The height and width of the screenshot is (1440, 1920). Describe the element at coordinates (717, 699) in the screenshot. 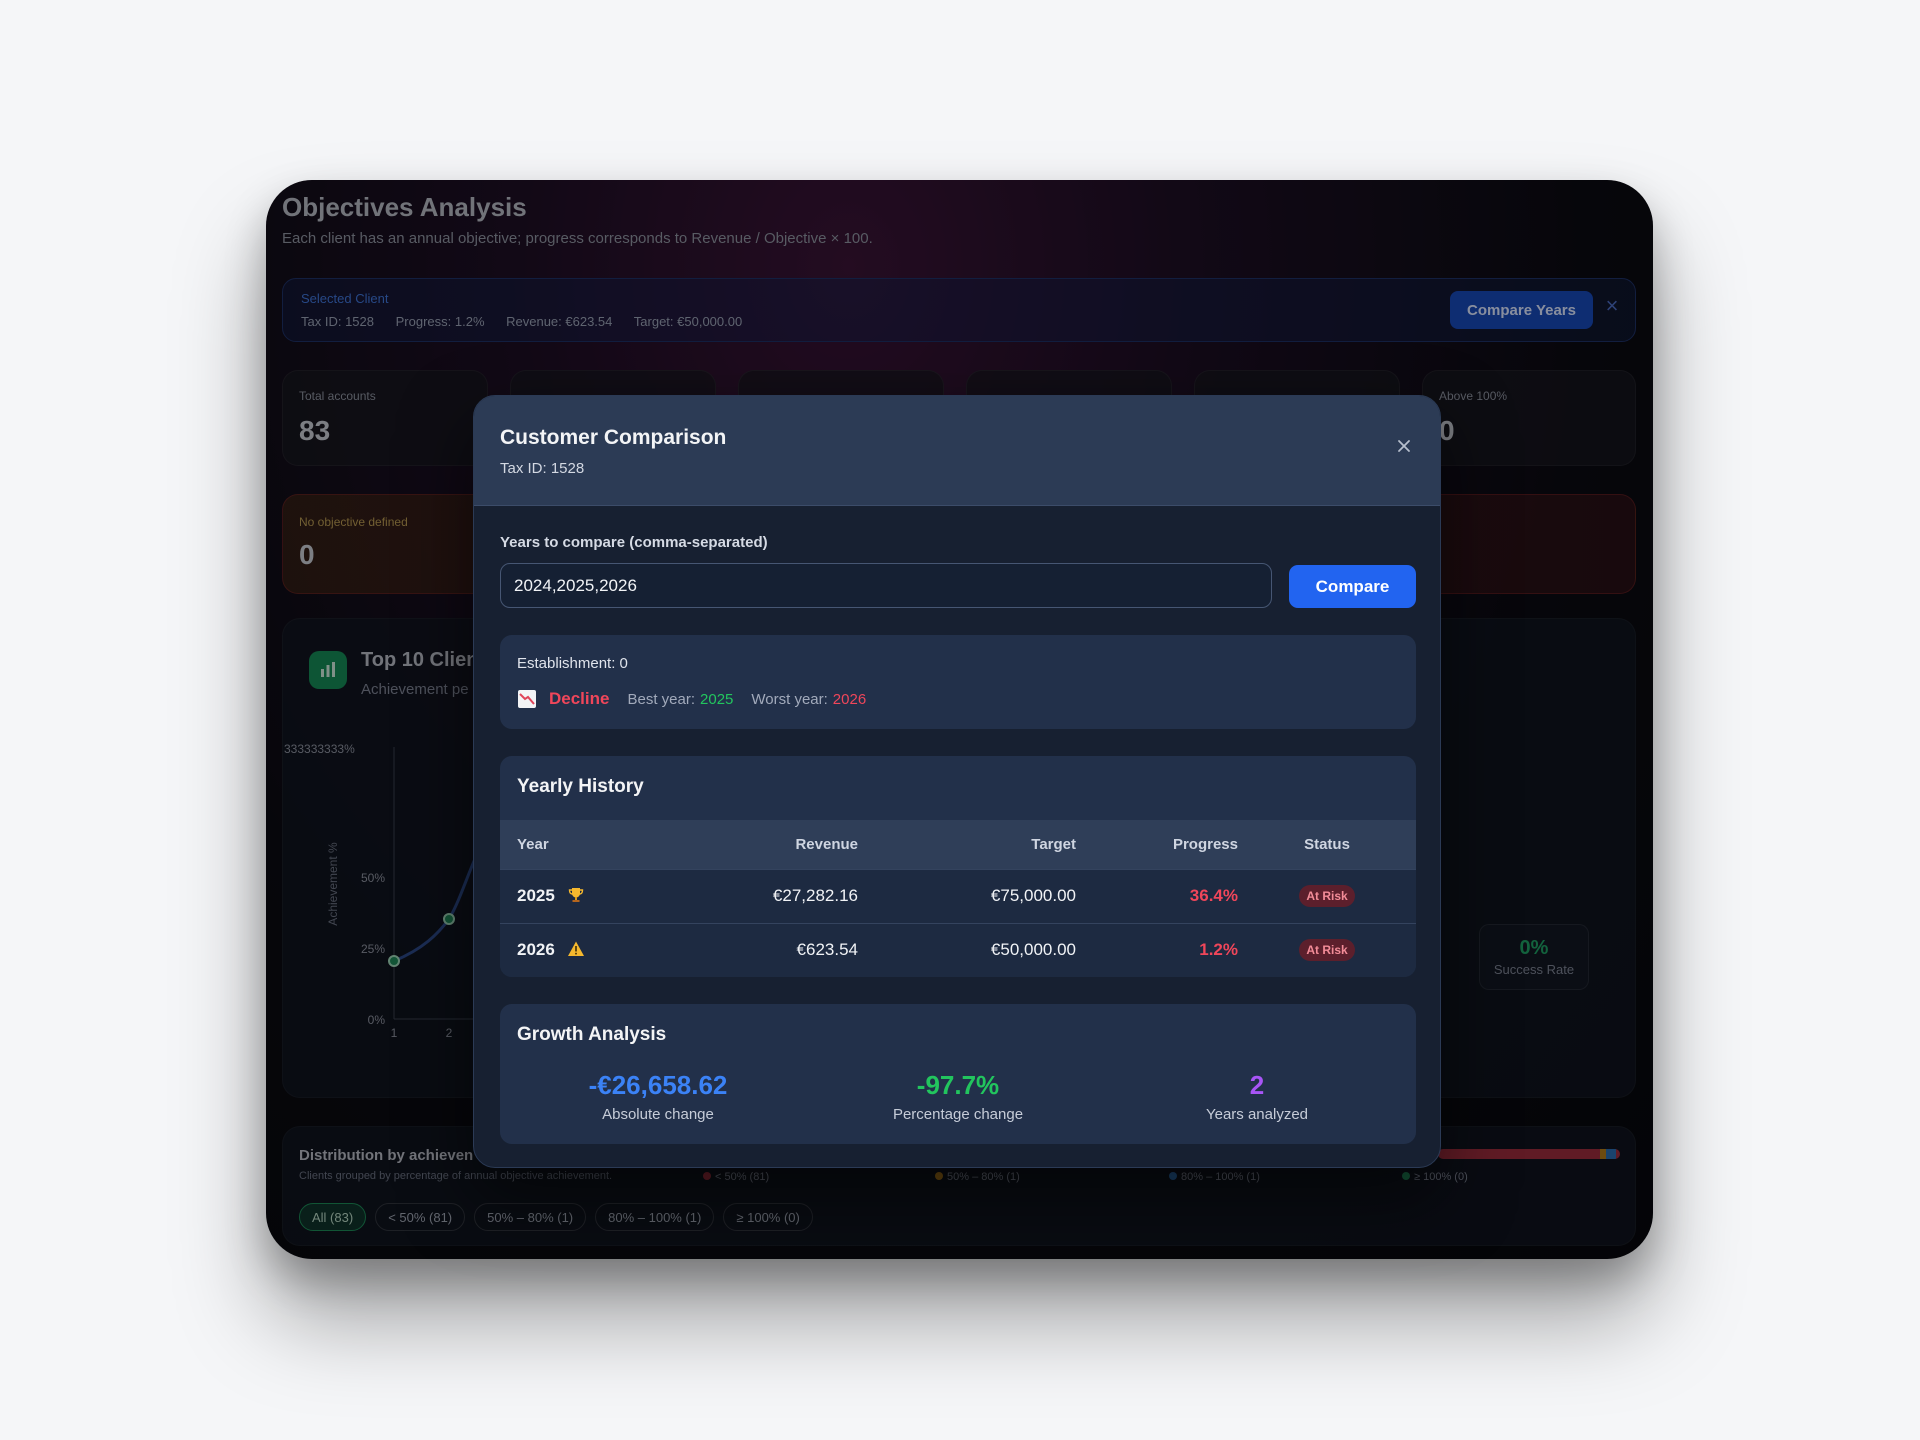

I see `best-year-value: 2025` at that location.